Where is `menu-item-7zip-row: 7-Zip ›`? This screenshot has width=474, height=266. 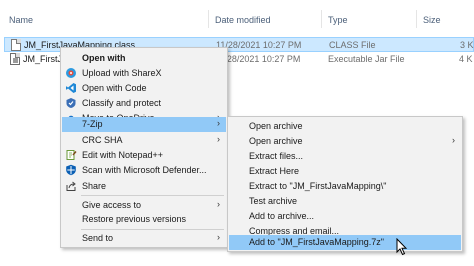
menu-item-7zip-row: 7-Zip › is located at coordinates (144, 124).